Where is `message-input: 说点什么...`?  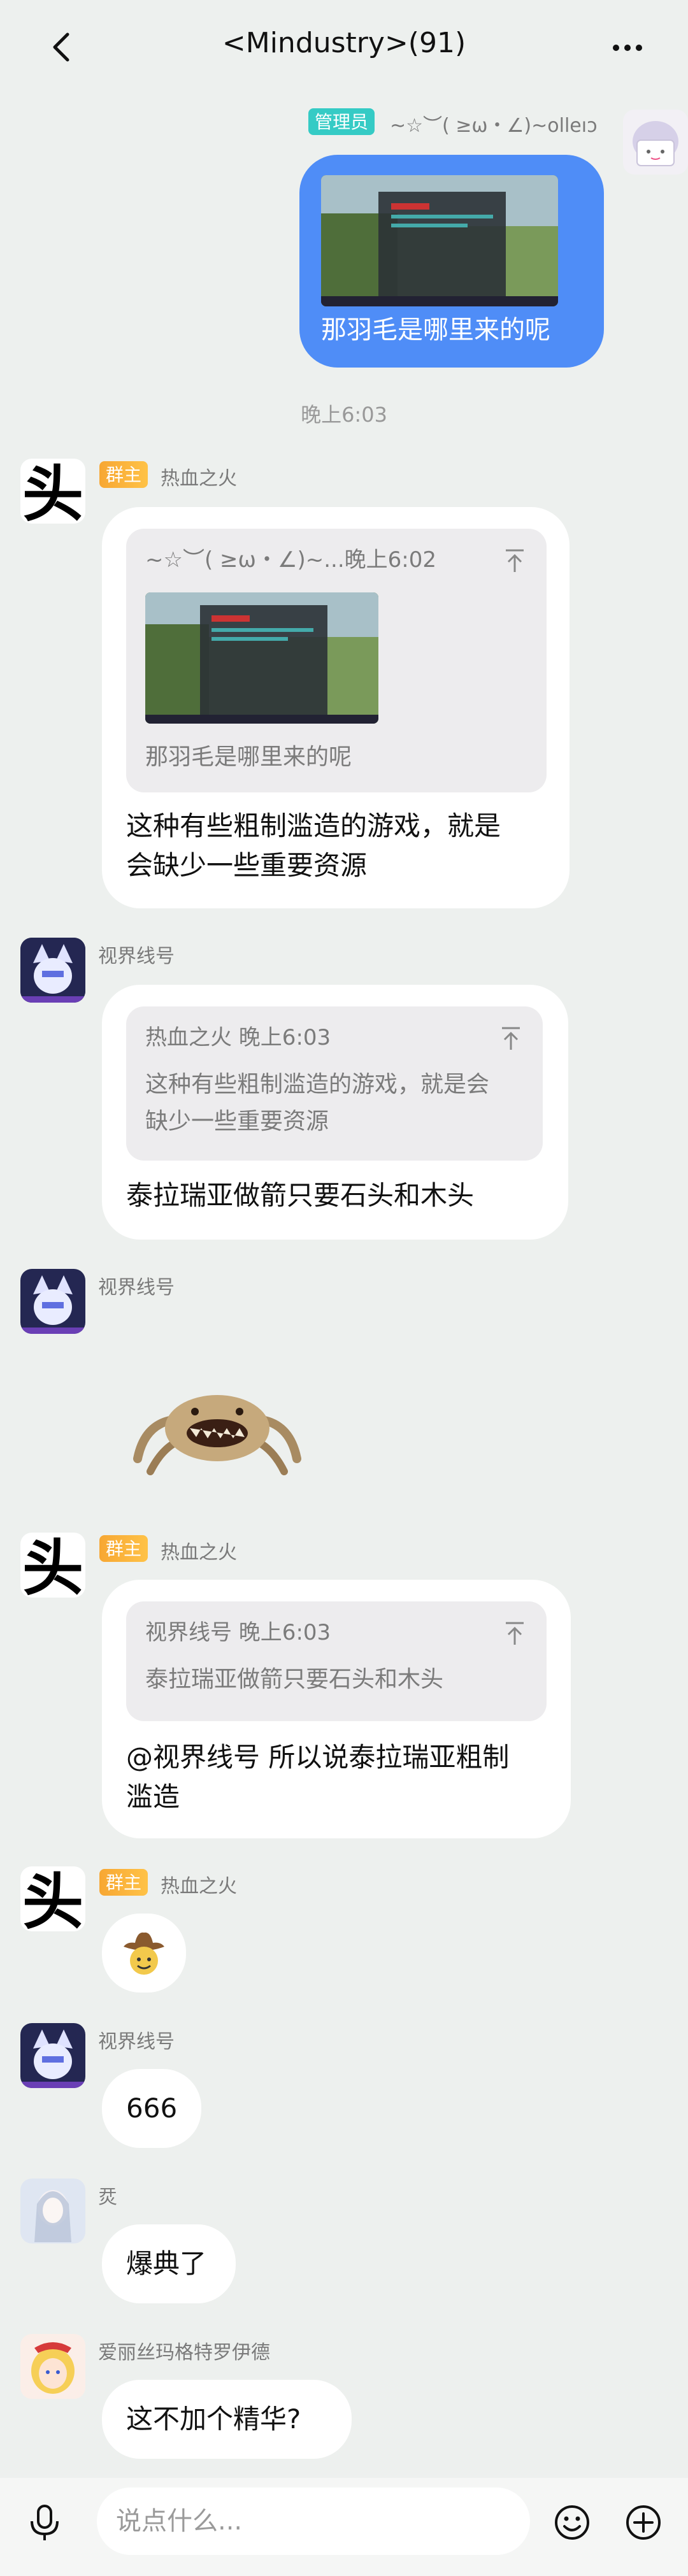 message-input: 说点什么... is located at coordinates (313, 2521).